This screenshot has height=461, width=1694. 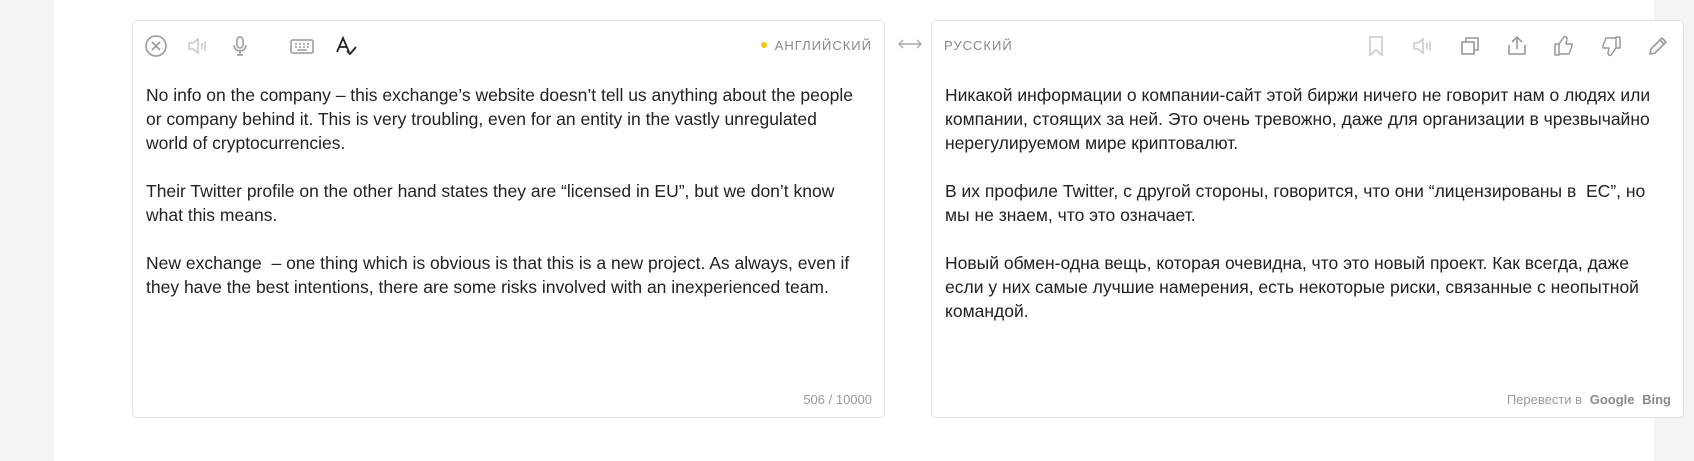 I want to click on share-icon, so click(x=1517, y=46).